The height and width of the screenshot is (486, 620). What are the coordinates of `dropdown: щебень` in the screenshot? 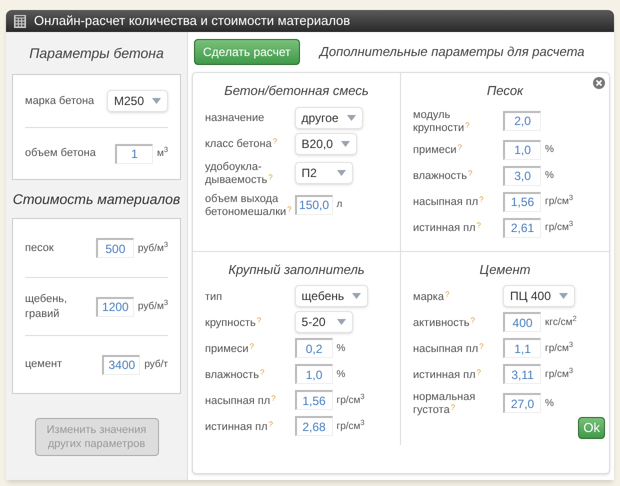 It's located at (331, 296).